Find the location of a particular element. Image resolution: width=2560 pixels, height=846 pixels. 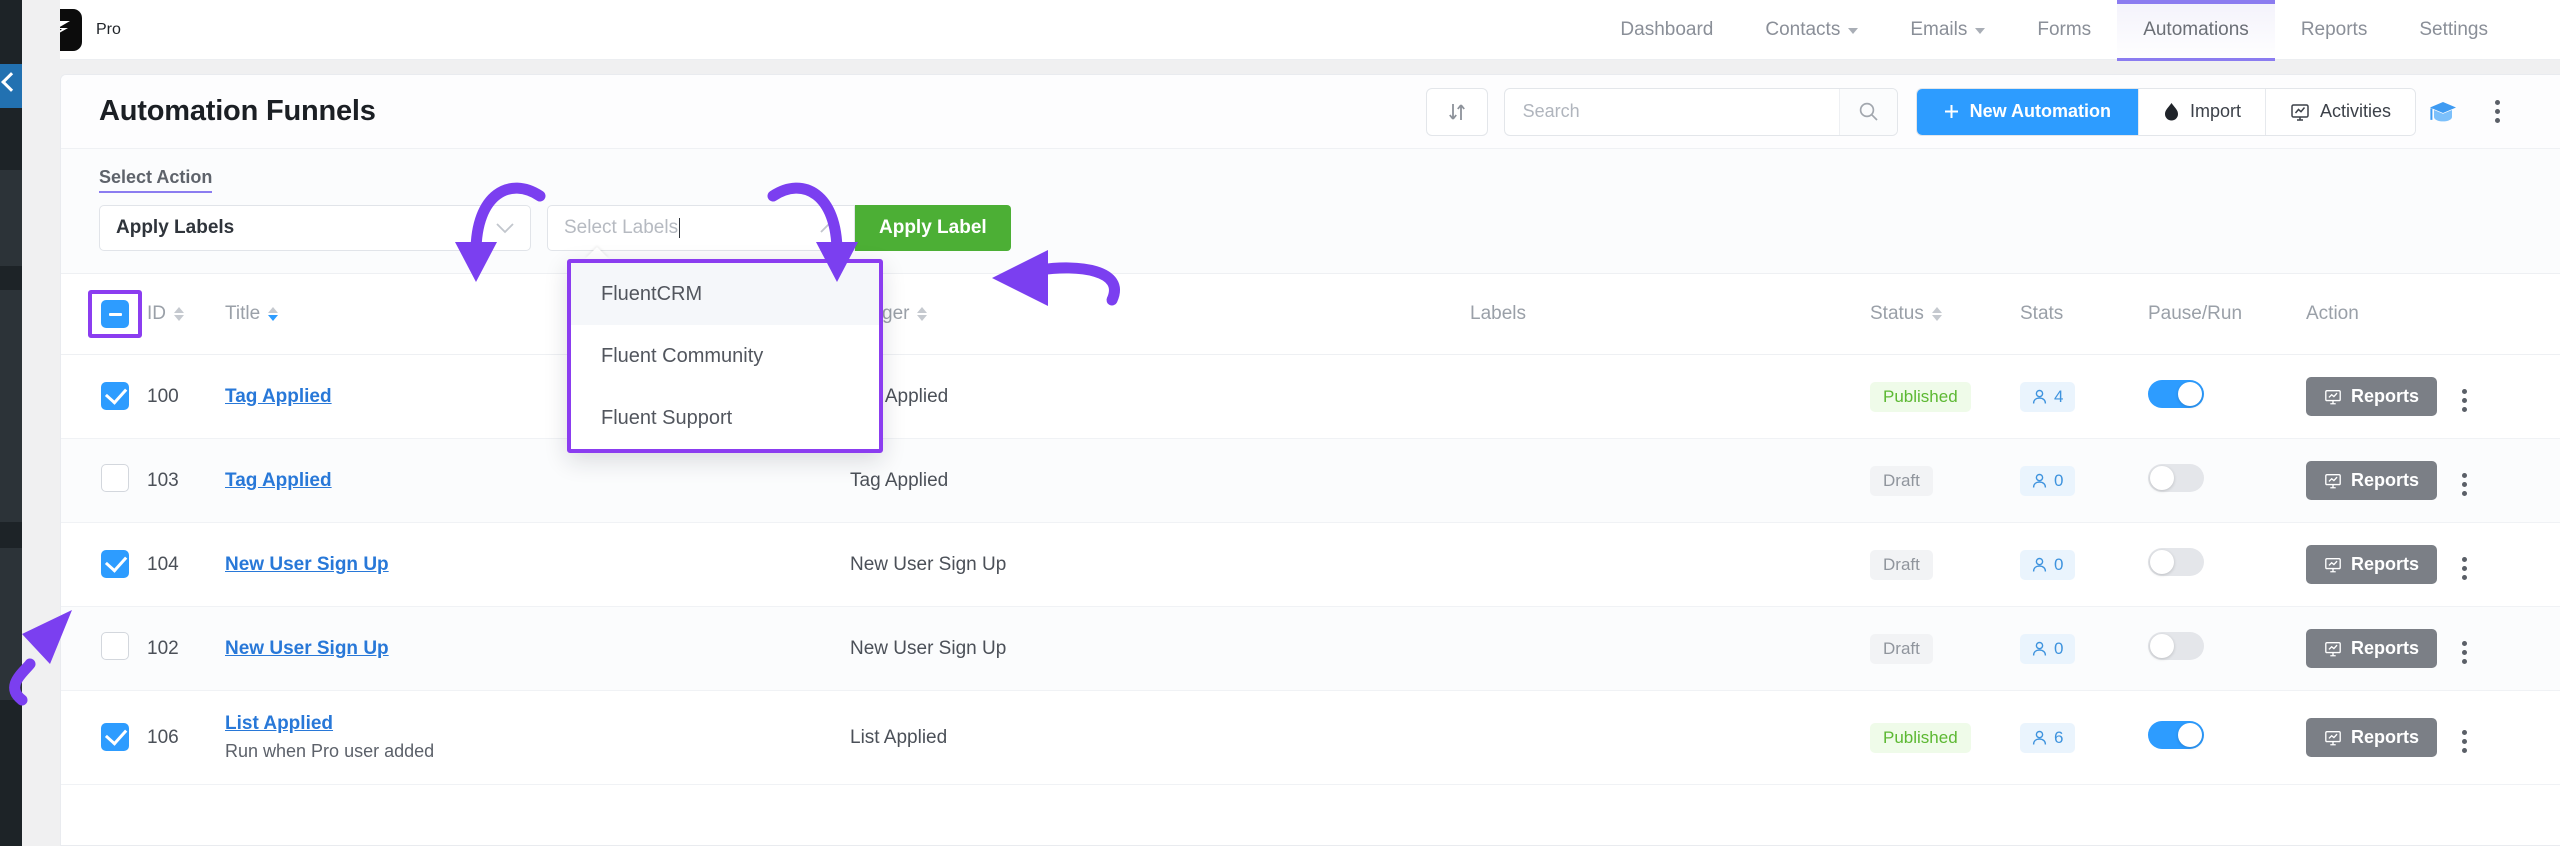

row-action-cell: Reports is located at coordinates (2433, 396).